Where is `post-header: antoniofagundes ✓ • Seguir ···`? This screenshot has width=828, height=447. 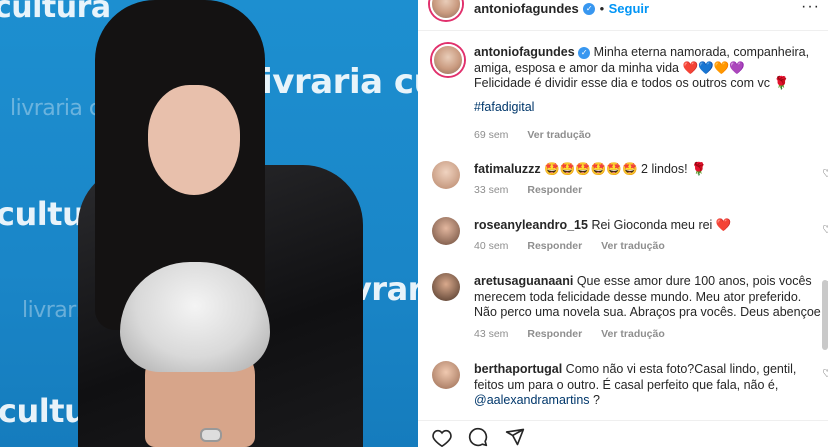
post-header: antoniofagundes ✓ • Seguir ··· is located at coordinates (623, 13).